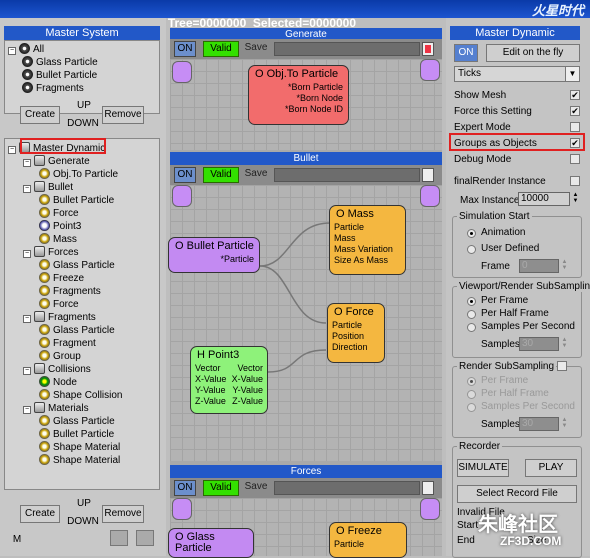  Describe the element at coordinates (356, 333) in the screenshot. I see `force-node: O Force Particle Position Direction` at that location.